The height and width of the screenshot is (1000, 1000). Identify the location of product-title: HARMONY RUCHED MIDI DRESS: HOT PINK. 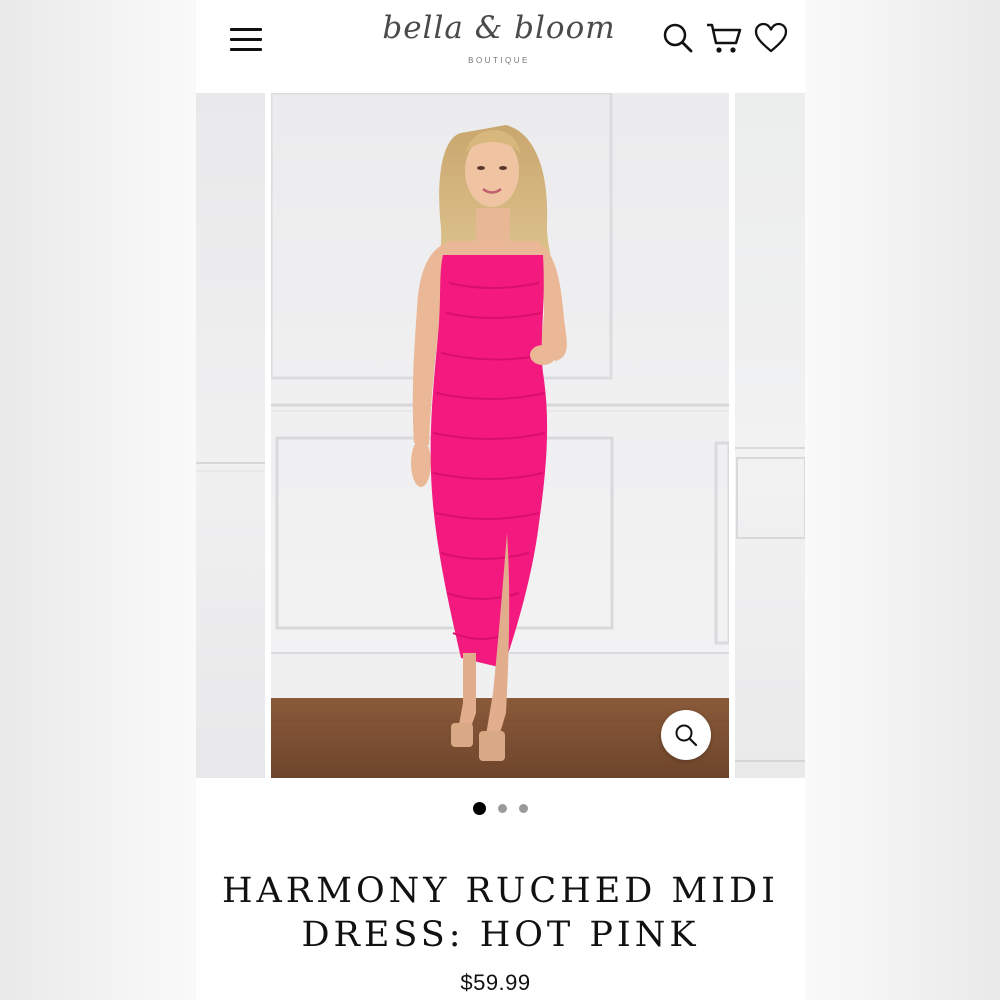
(500, 913).